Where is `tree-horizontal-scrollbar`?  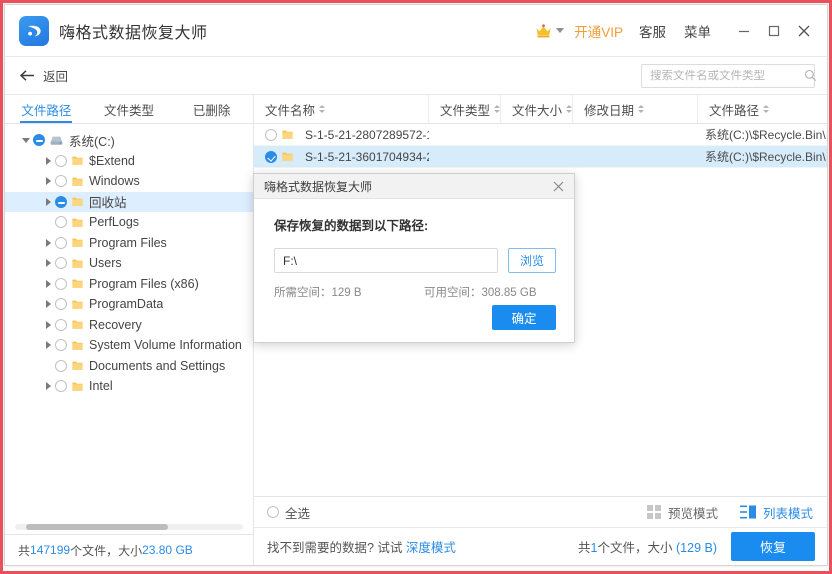 tree-horizontal-scrollbar is located at coordinates (129, 528).